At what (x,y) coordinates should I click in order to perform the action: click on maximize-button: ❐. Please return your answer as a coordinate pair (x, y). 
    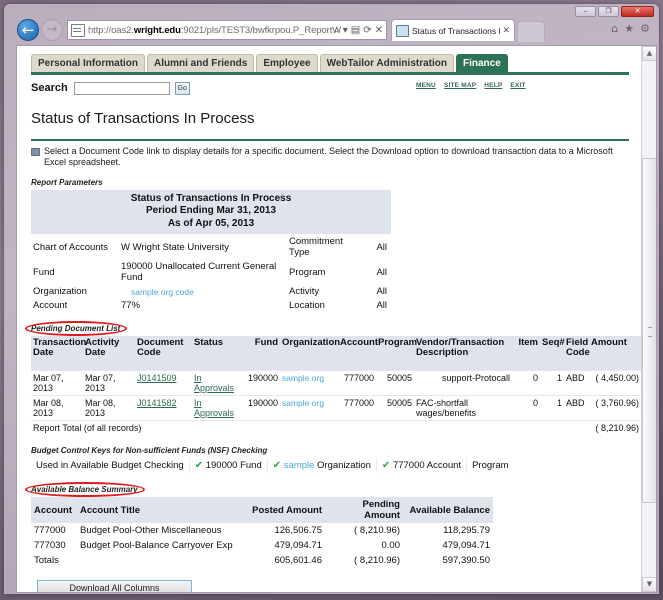
    Looking at the image, I should click on (608, 11).